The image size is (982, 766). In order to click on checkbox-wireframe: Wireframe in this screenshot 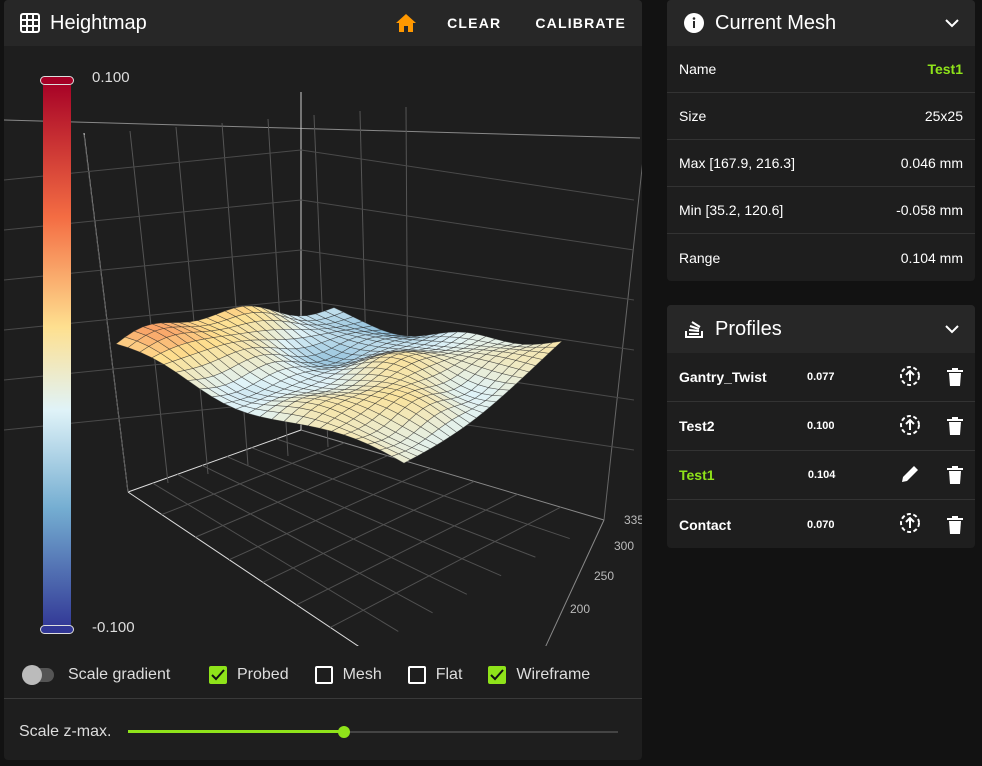, I will do `click(539, 675)`.